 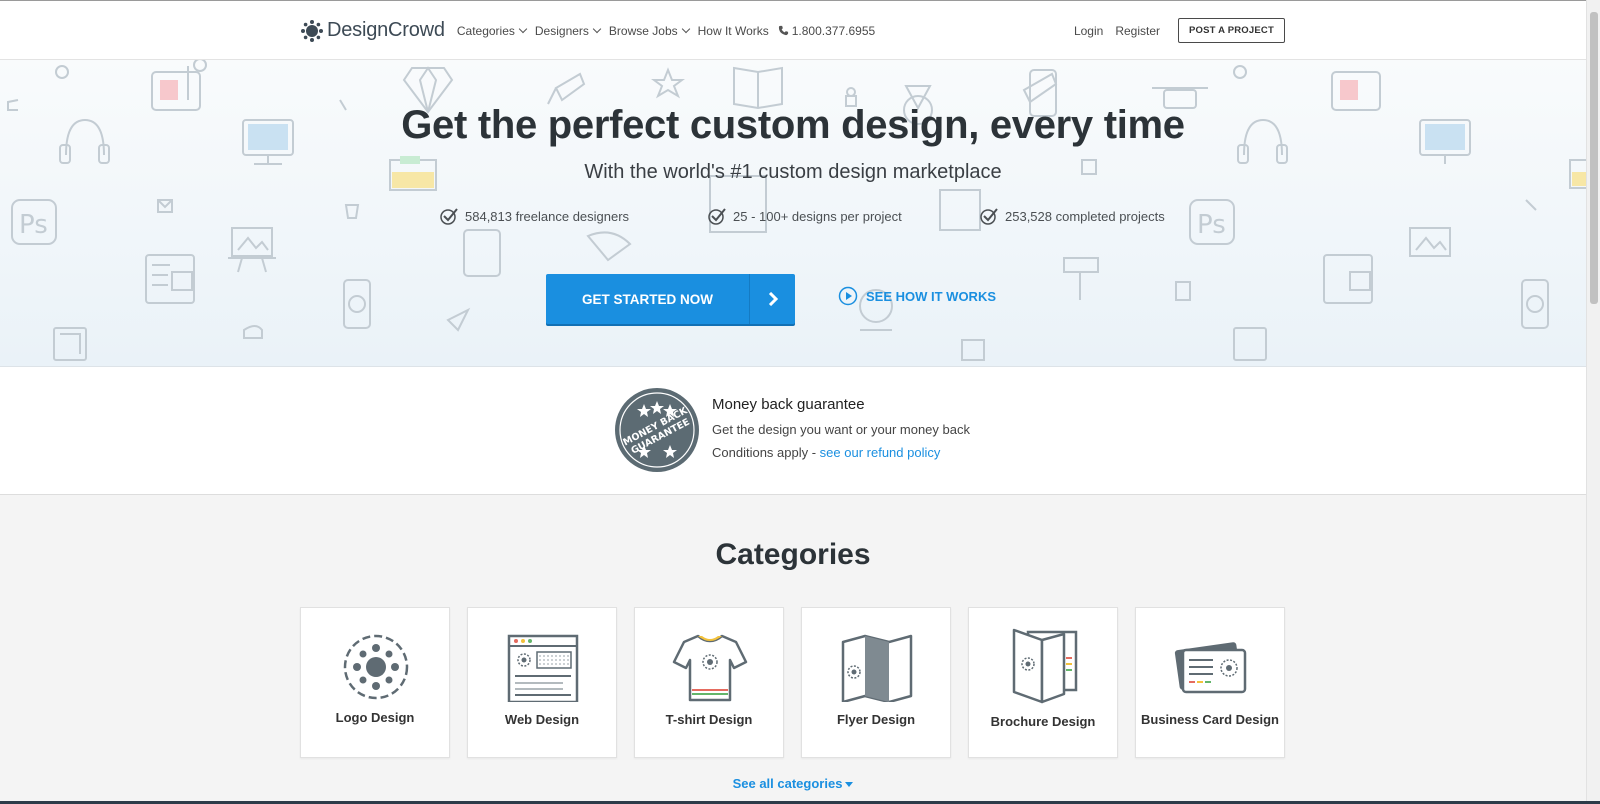 What do you see at coordinates (833, 30) in the screenshot?
I see `phone-number: 1.800.377.6955` at bounding box center [833, 30].